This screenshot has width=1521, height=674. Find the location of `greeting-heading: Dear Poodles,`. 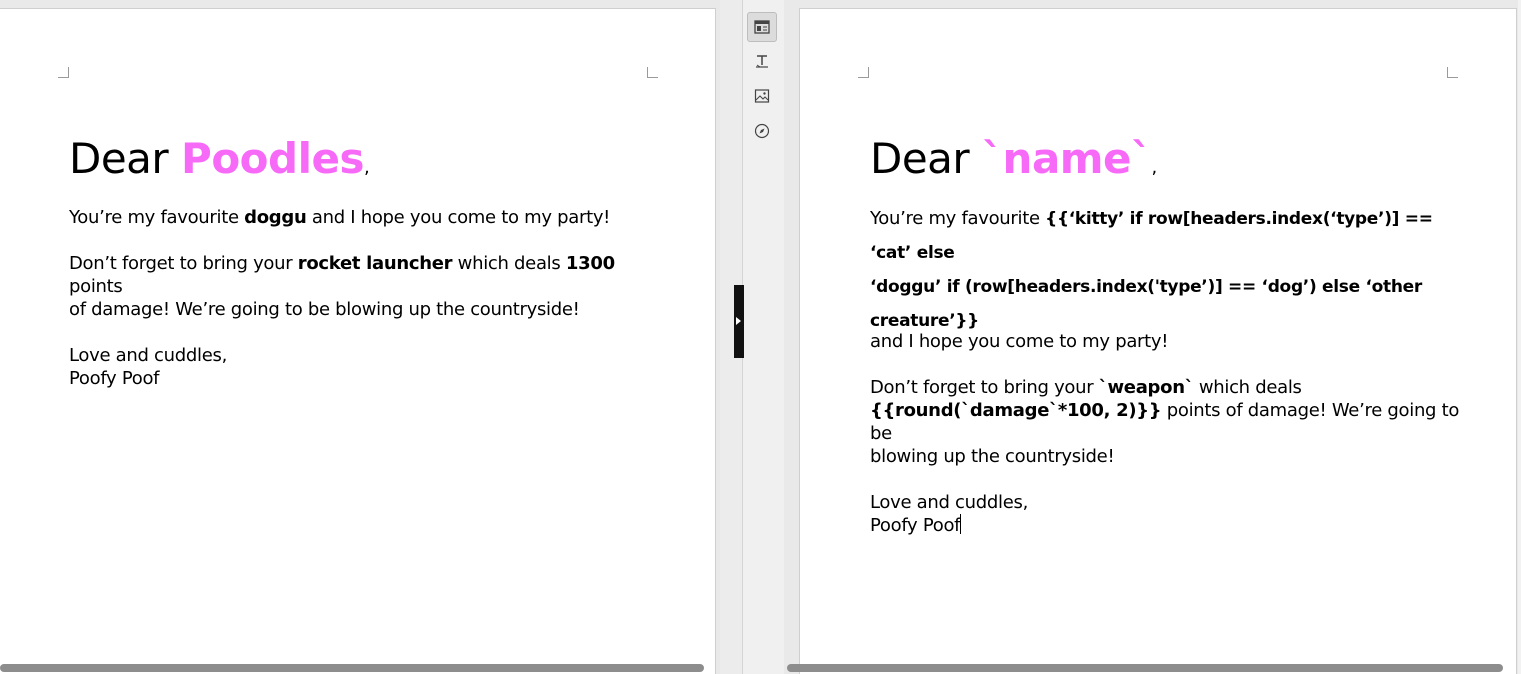

greeting-heading: Dear Poodles, is located at coordinates (219, 158).